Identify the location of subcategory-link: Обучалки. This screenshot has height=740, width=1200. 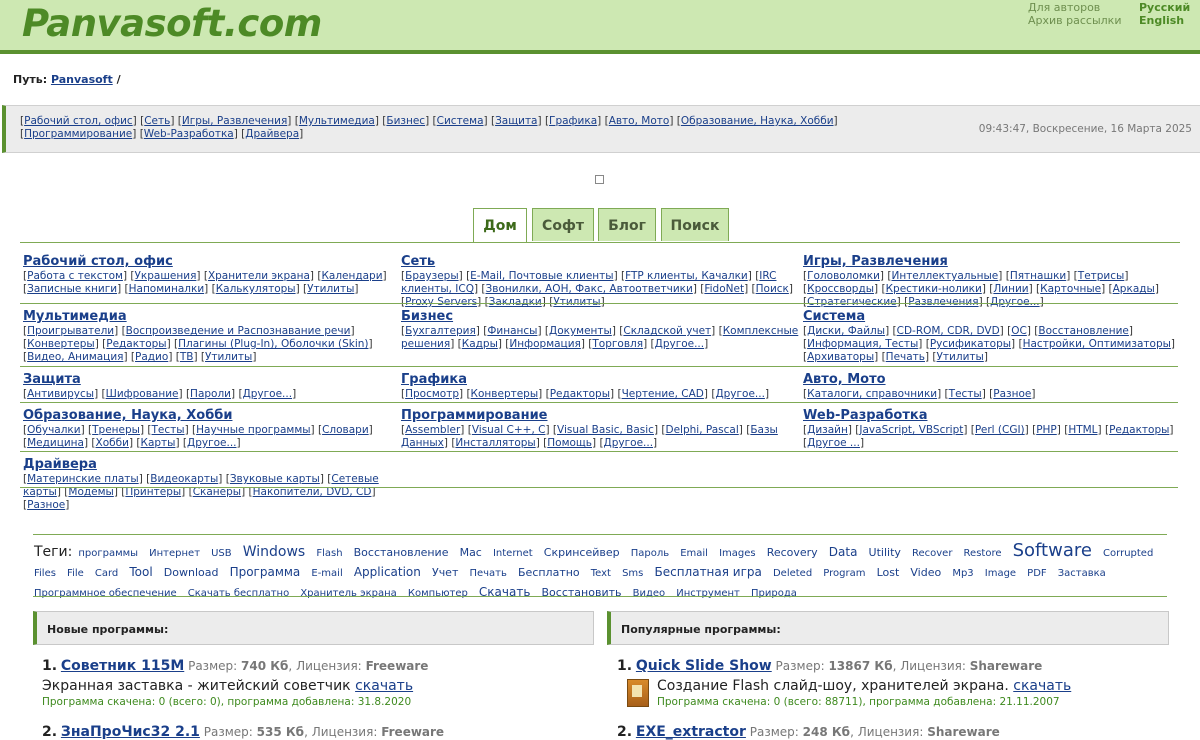
(53, 430).